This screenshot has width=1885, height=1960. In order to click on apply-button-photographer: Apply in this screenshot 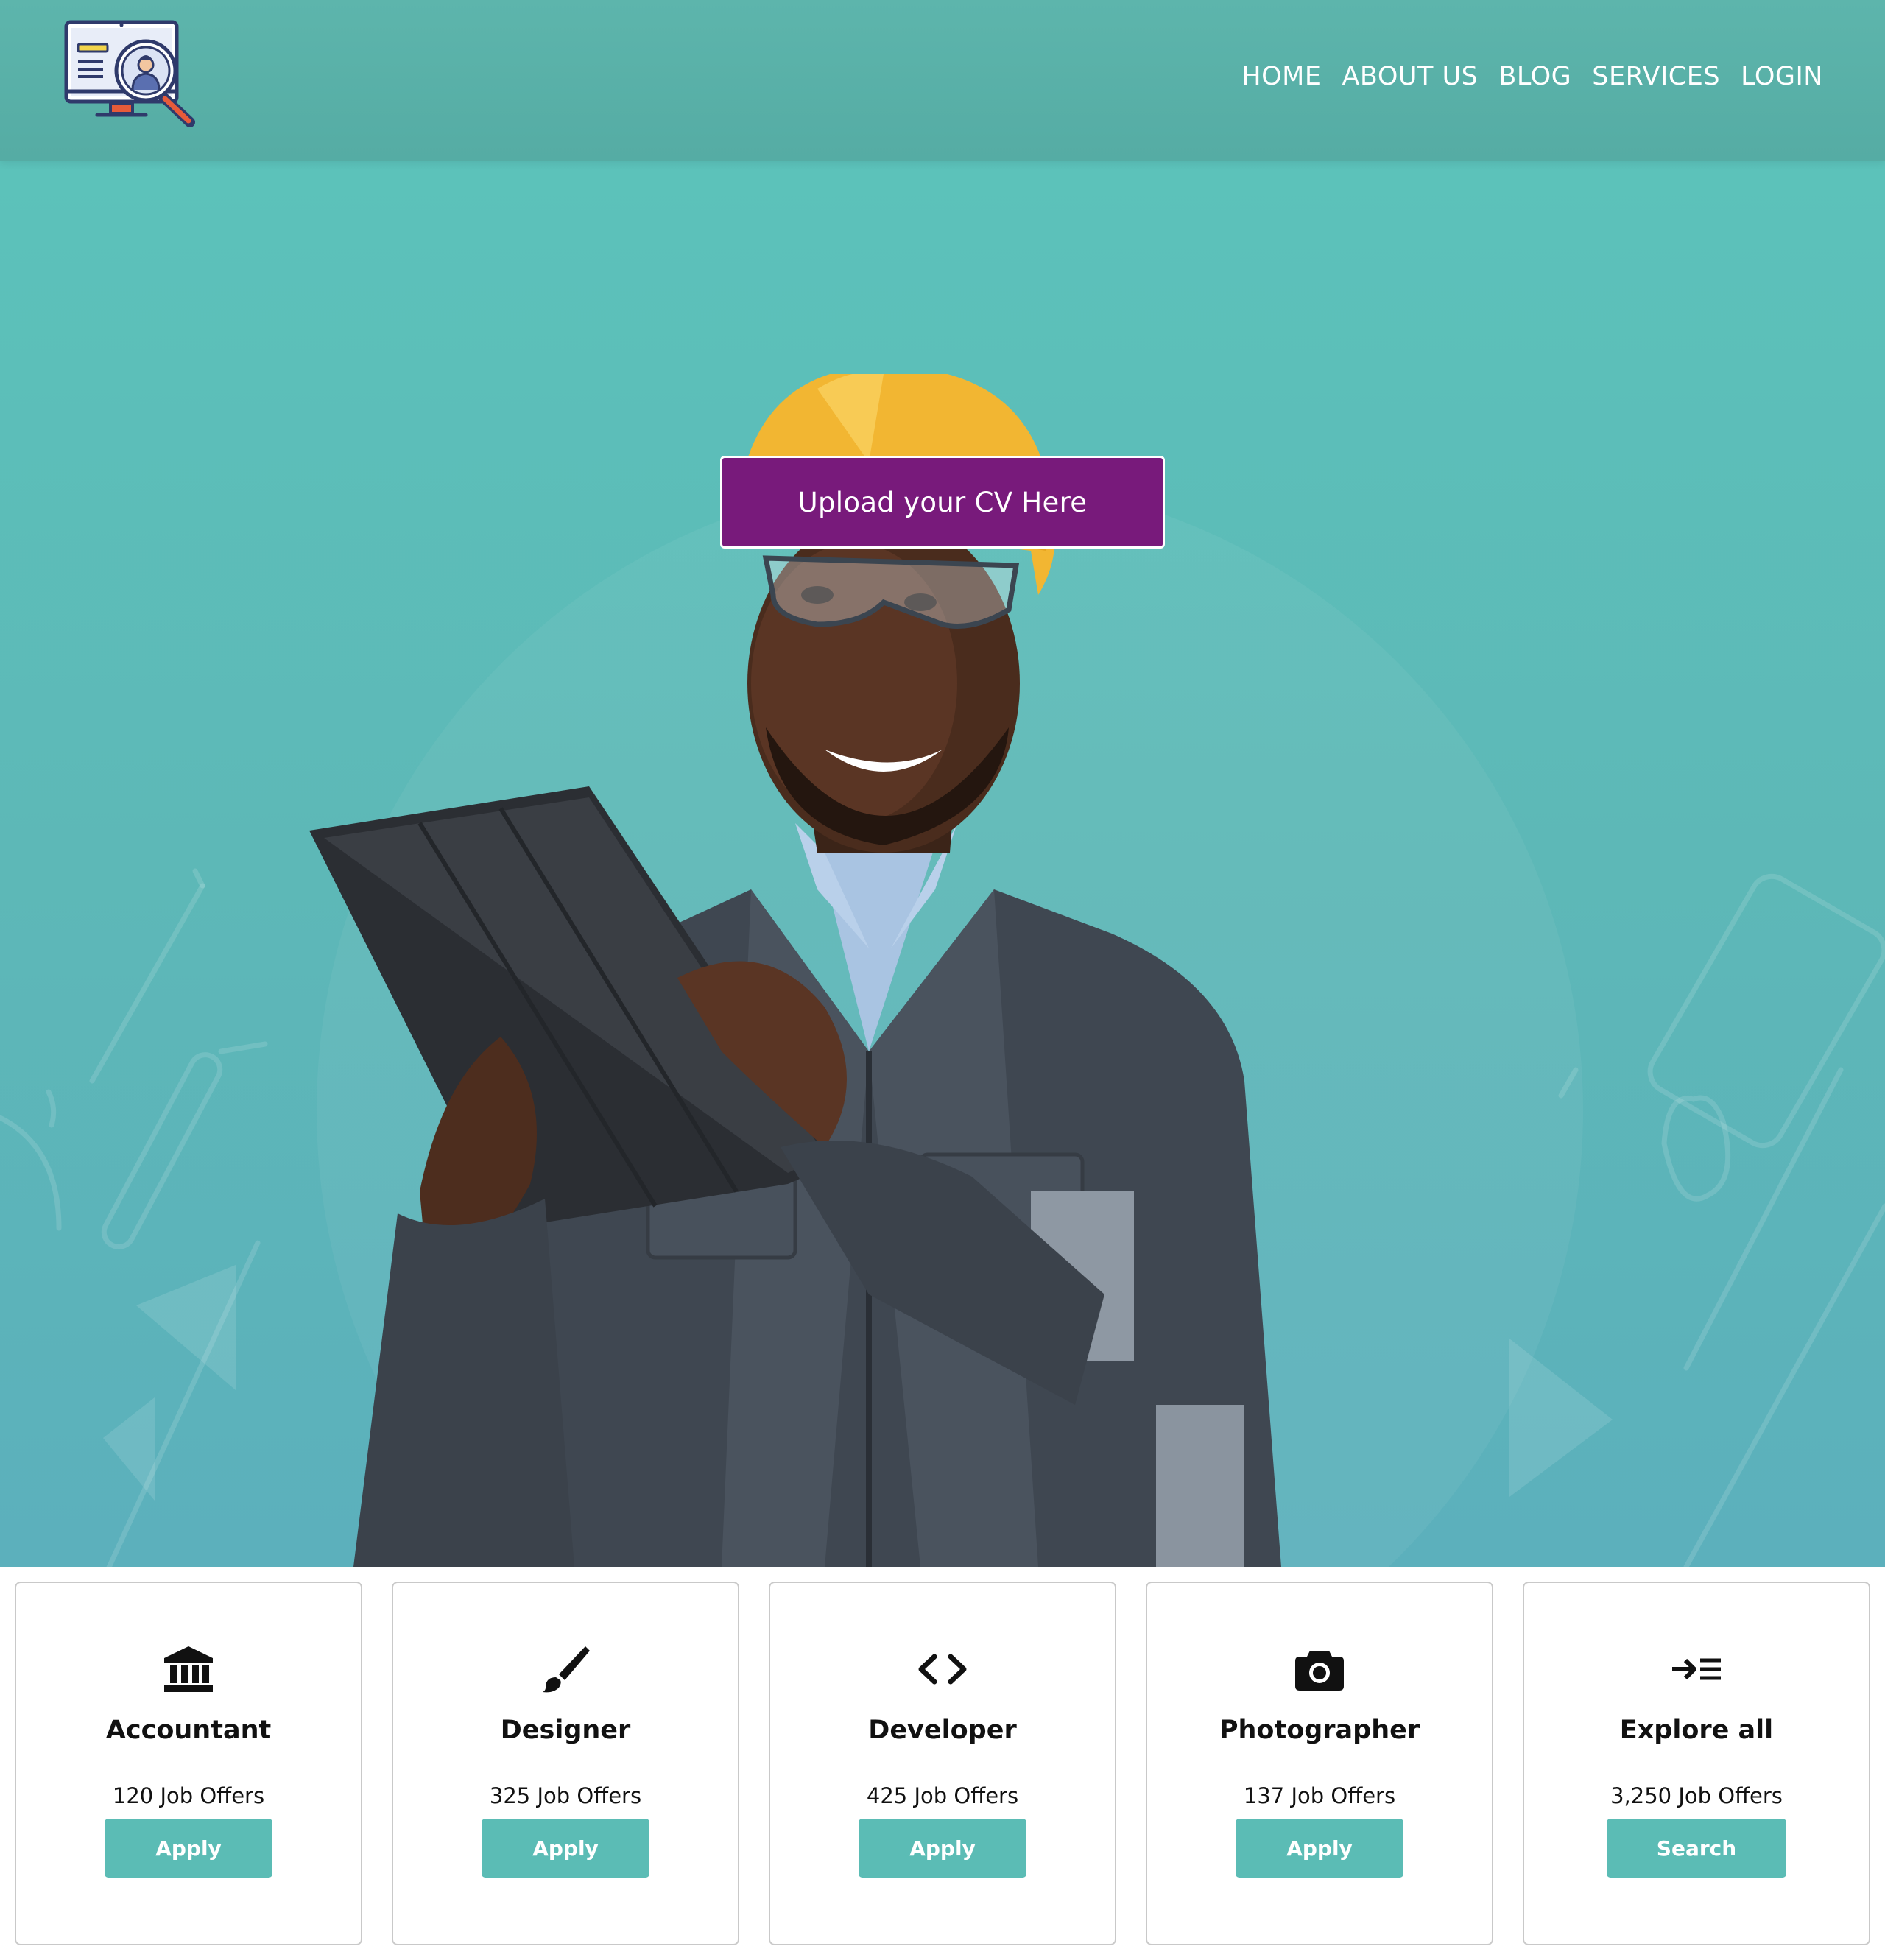, I will do `click(1319, 1849)`.